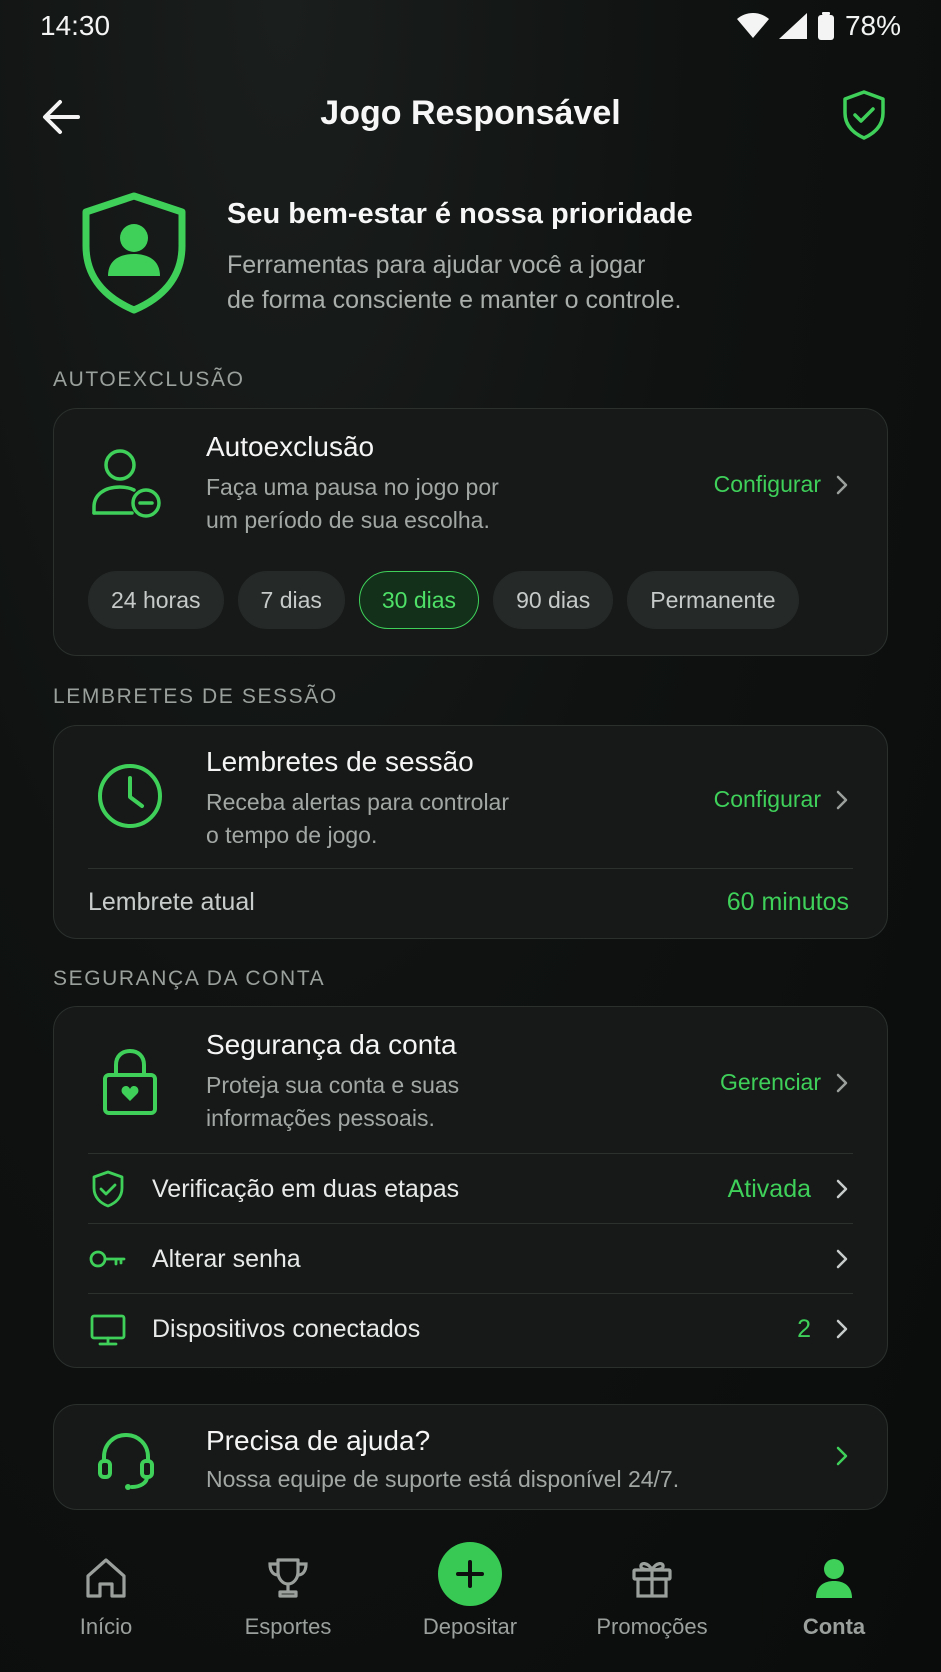  What do you see at coordinates (171, 901) in the screenshot?
I see `current-reminder-label: Lembrete atual` at bounding box center [171, 901].